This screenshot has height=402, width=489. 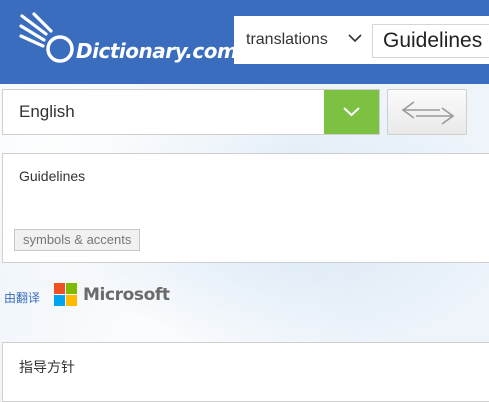 I want to click on powered-by-label: 由翻译, so click(x=22, y=298).